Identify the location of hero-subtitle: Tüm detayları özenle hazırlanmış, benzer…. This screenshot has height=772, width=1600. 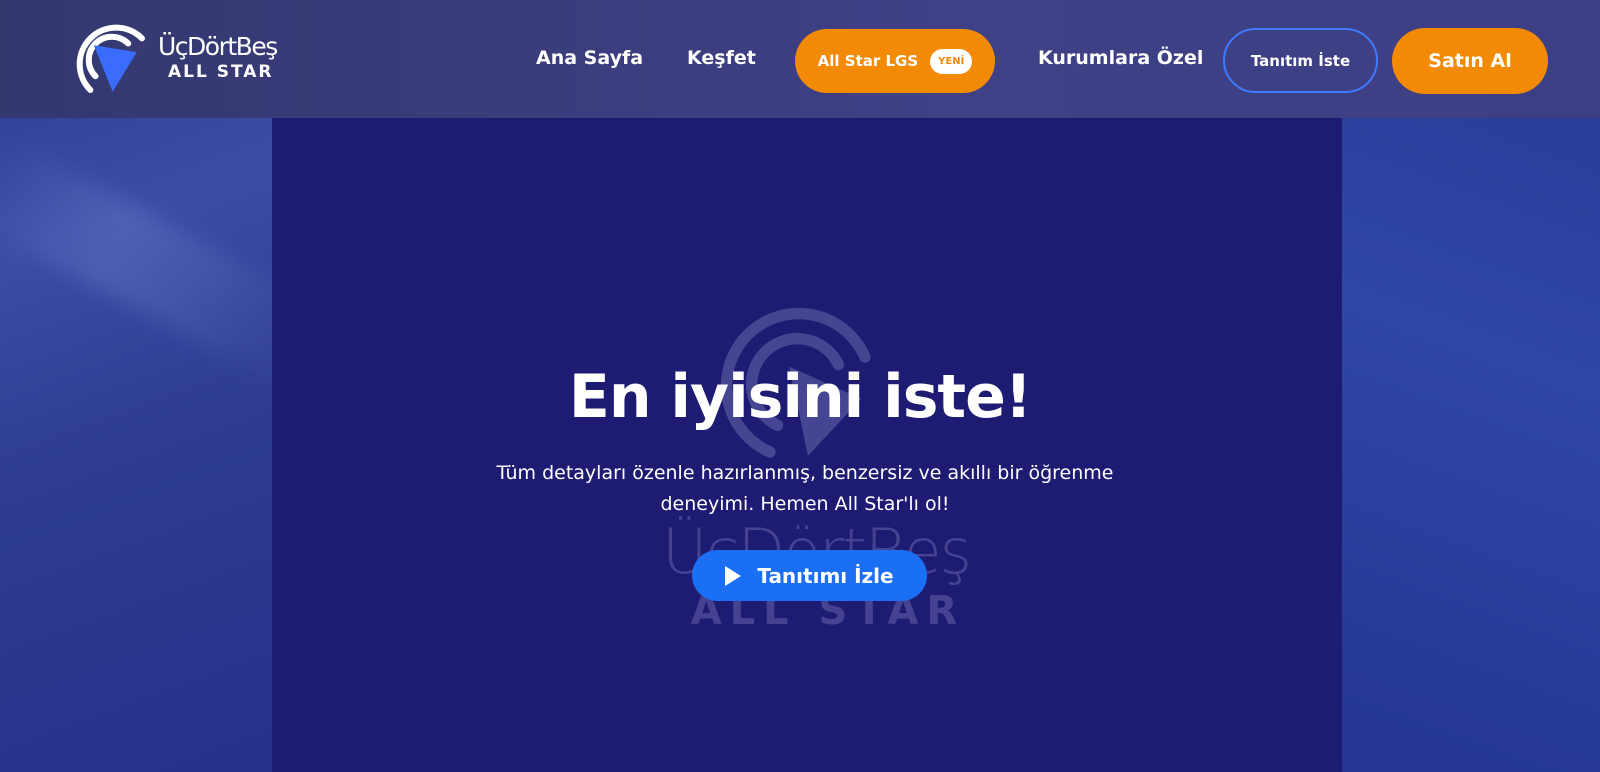
(805, 488).